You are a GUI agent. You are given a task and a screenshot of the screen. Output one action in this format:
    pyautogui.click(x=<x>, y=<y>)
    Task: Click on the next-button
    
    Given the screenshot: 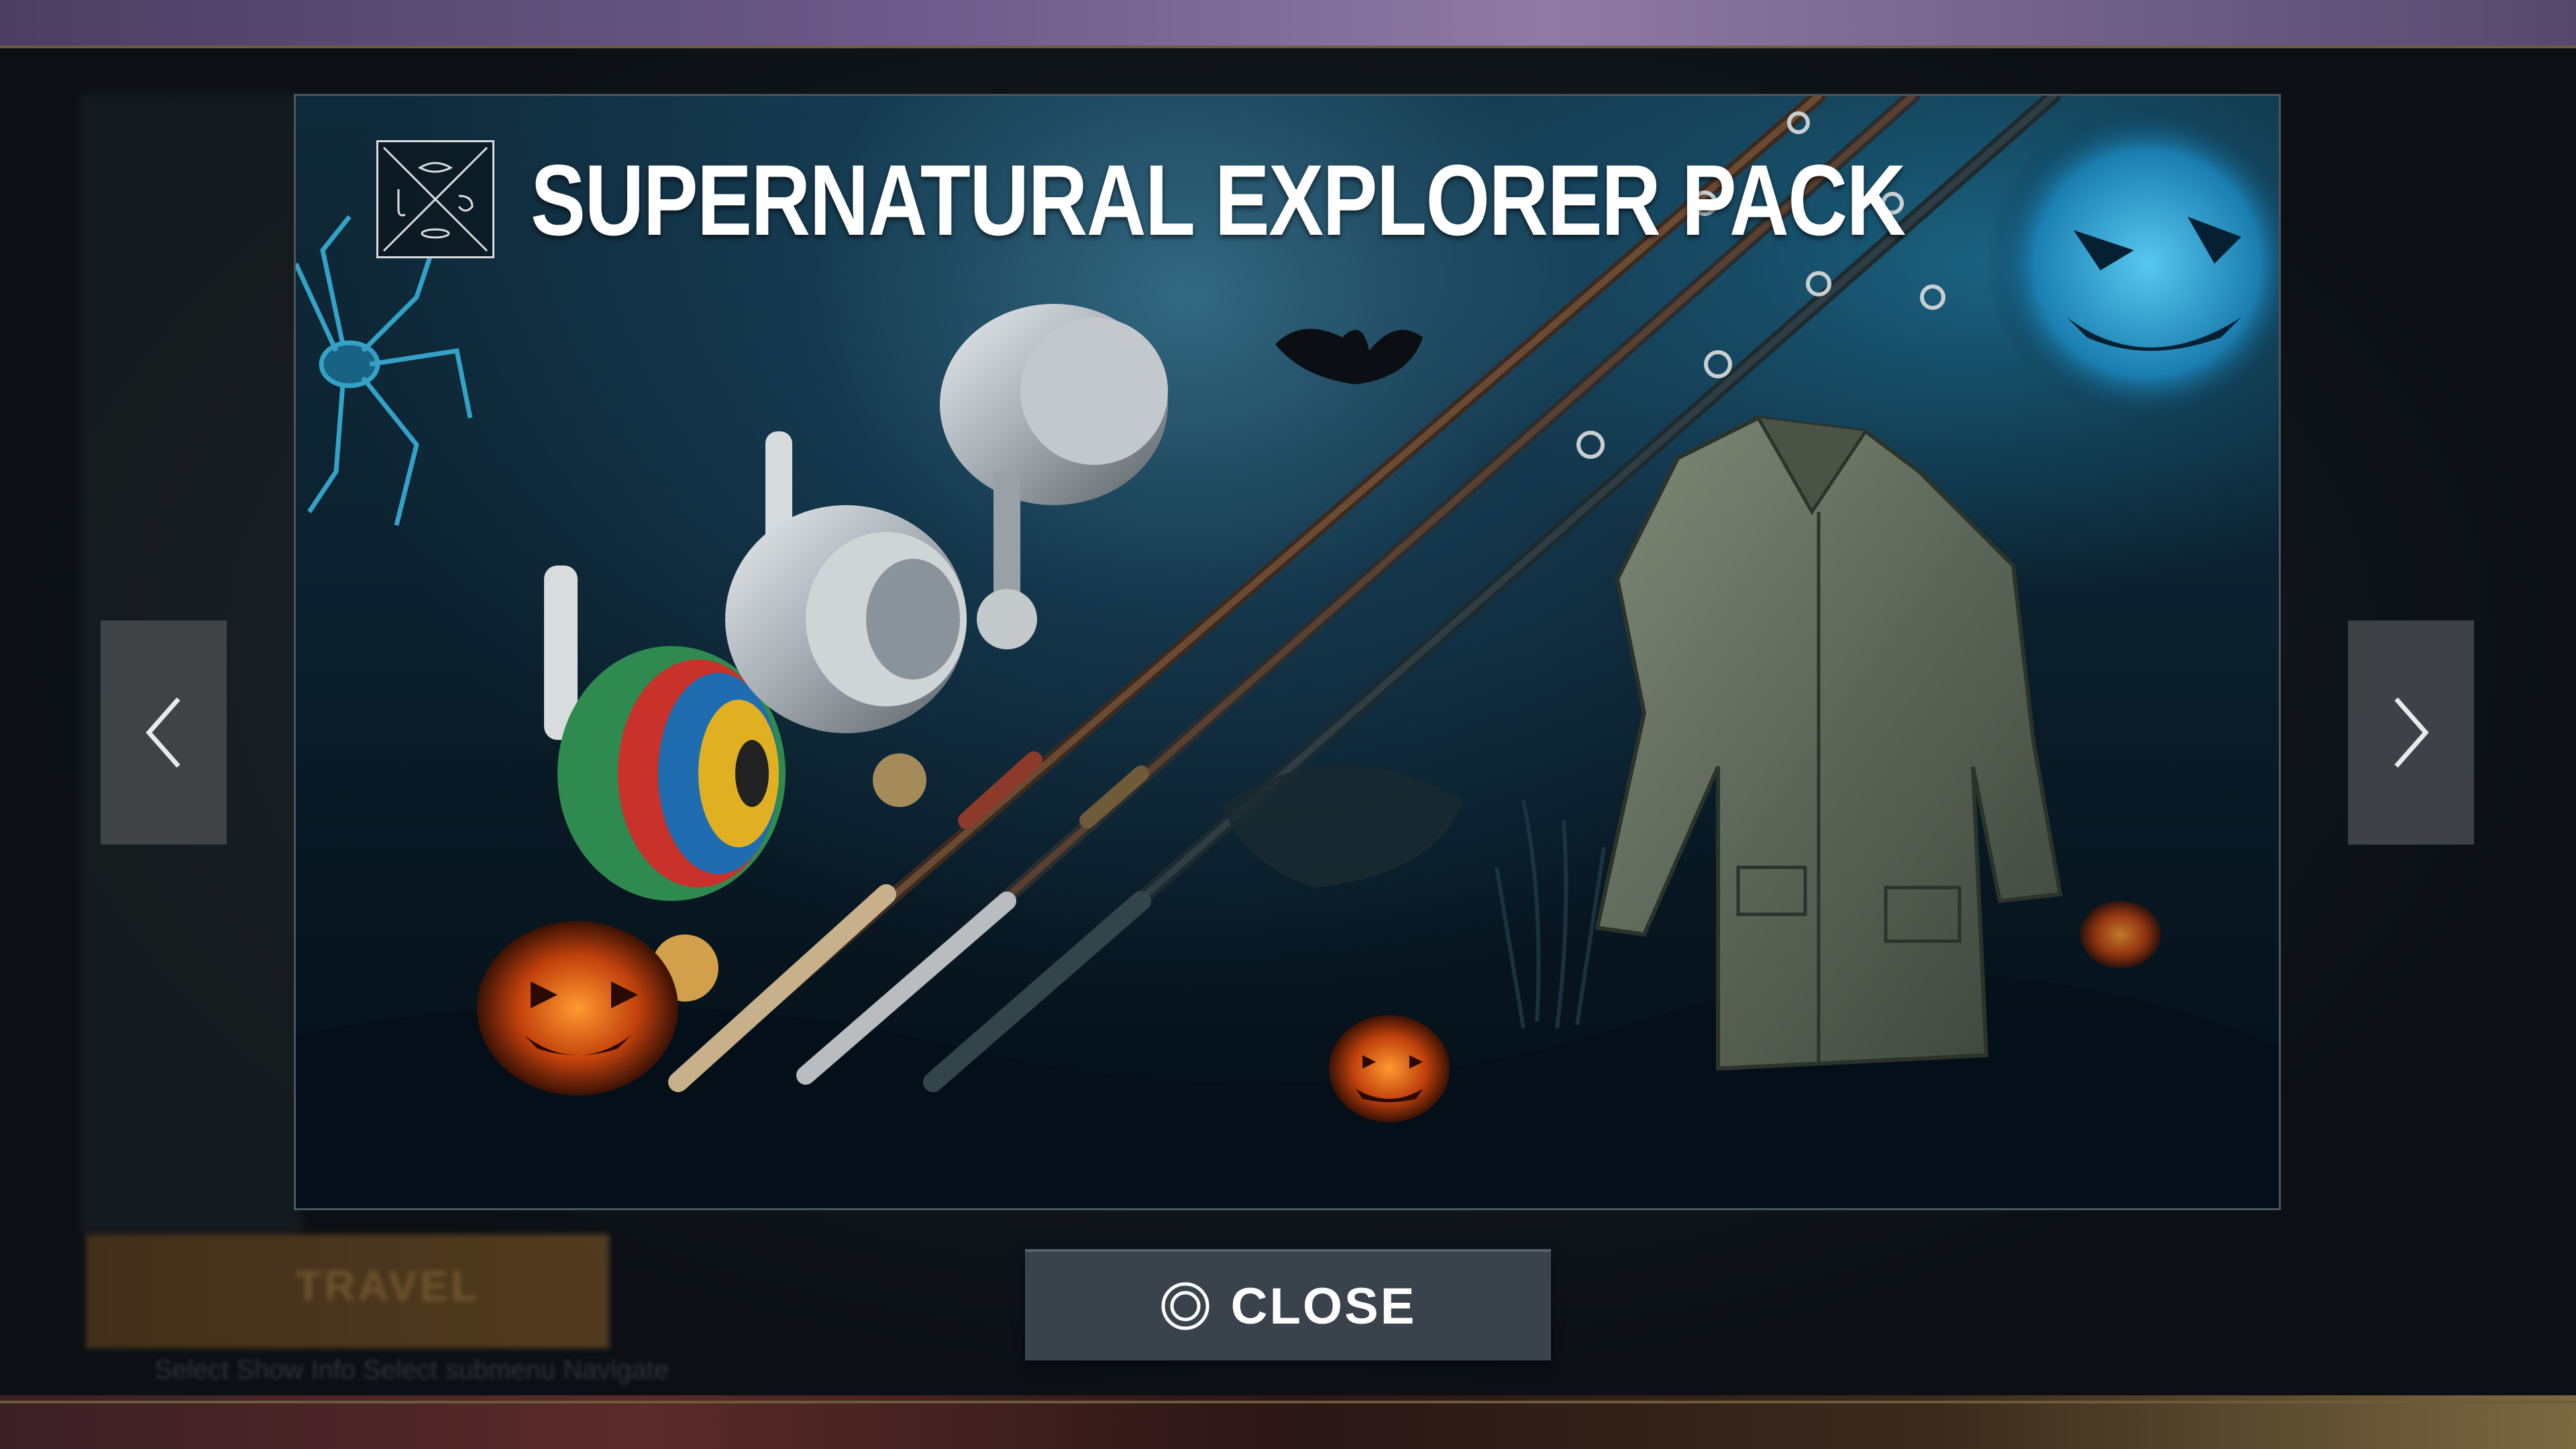 What is the action you would take?
    pyautogui.click(x=2411, y=733)
    